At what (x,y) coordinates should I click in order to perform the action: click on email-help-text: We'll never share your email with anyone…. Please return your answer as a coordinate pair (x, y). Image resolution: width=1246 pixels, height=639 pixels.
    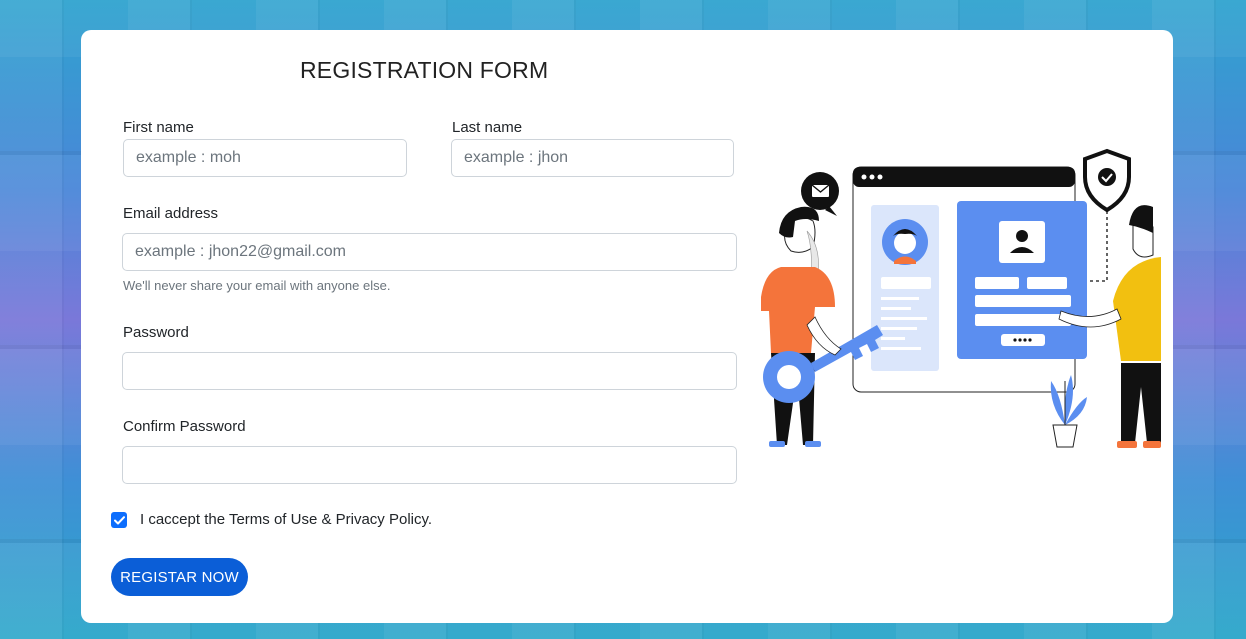
    Looking at the image, I should click on (257, 285).